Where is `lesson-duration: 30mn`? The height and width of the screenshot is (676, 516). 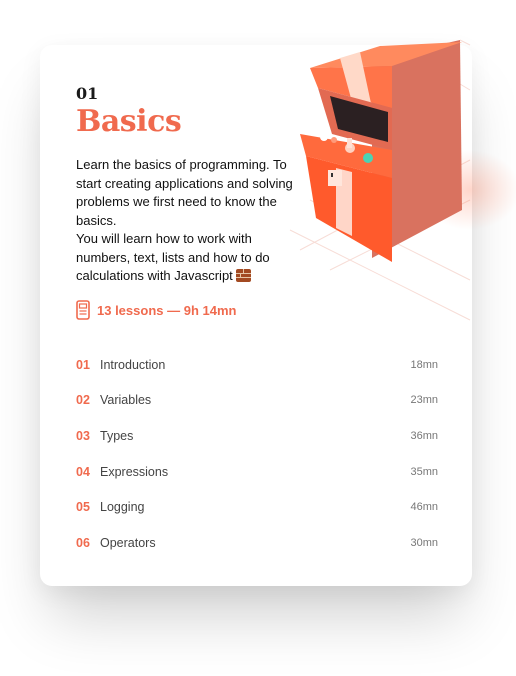 lesson-duration: 30mn is located at coordinates (424, 542).